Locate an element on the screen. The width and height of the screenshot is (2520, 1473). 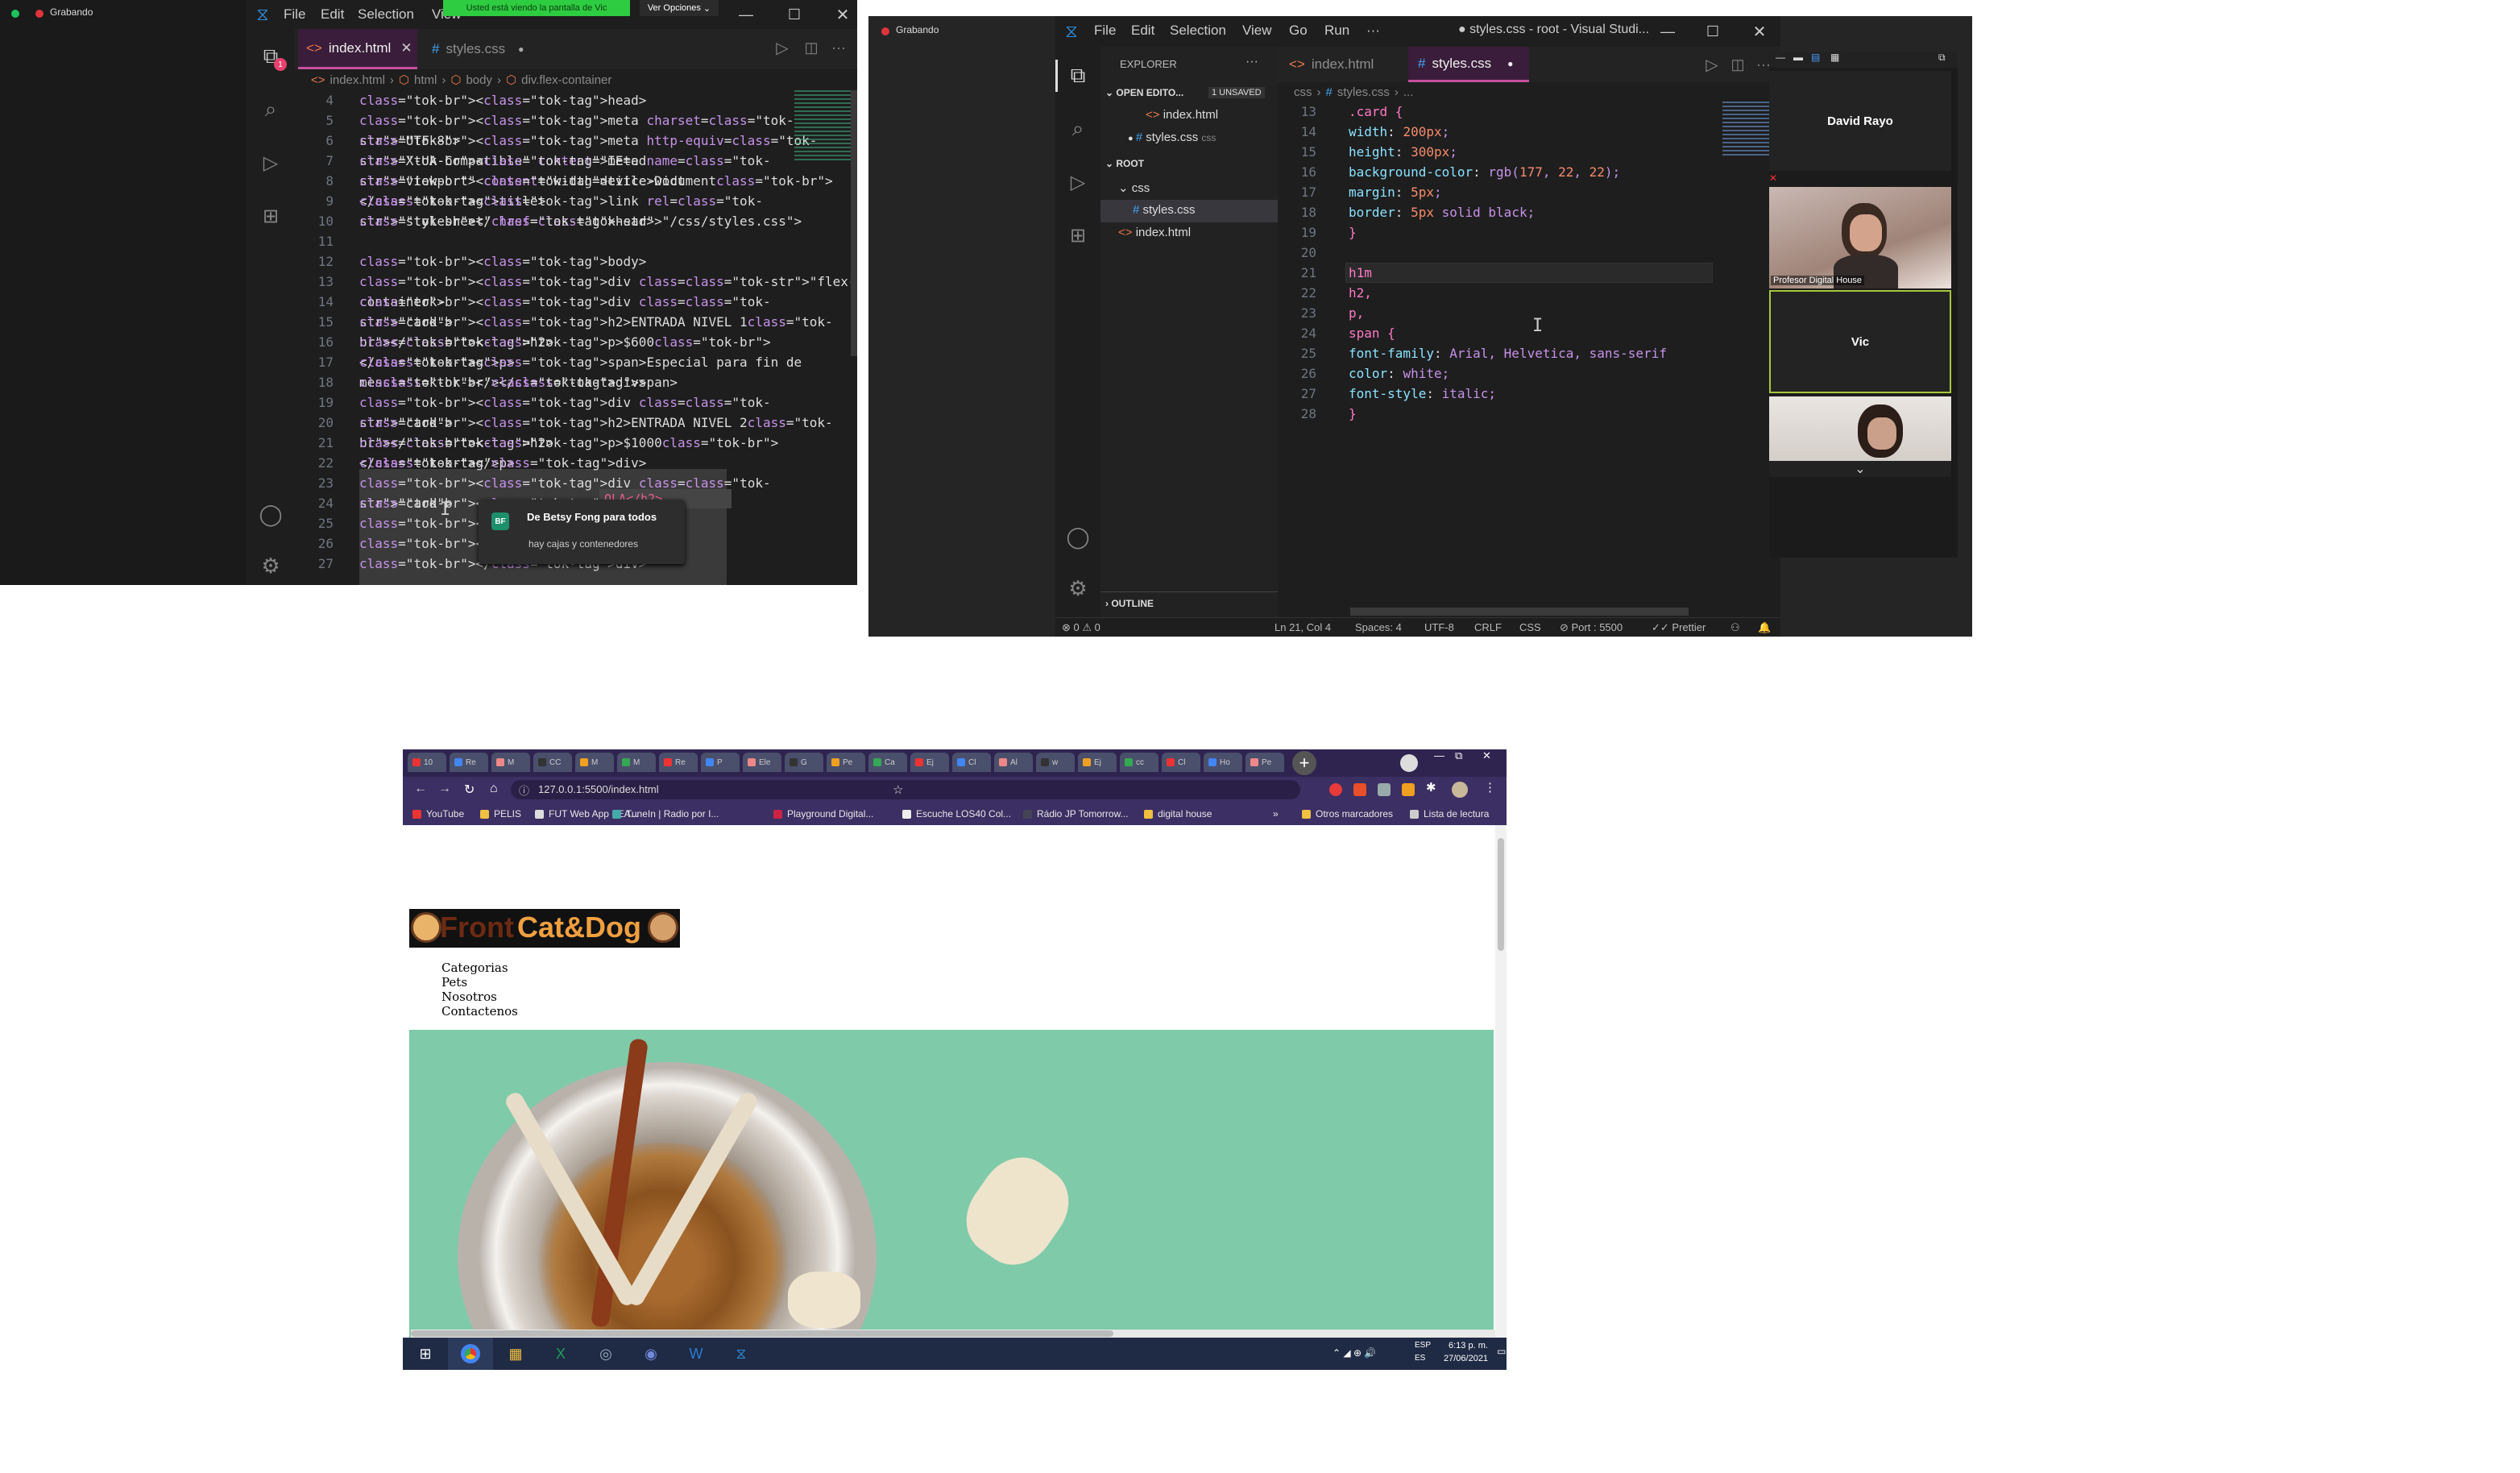
kebab-menu-icon: ⋮ is located at coordinates (1490, 788).